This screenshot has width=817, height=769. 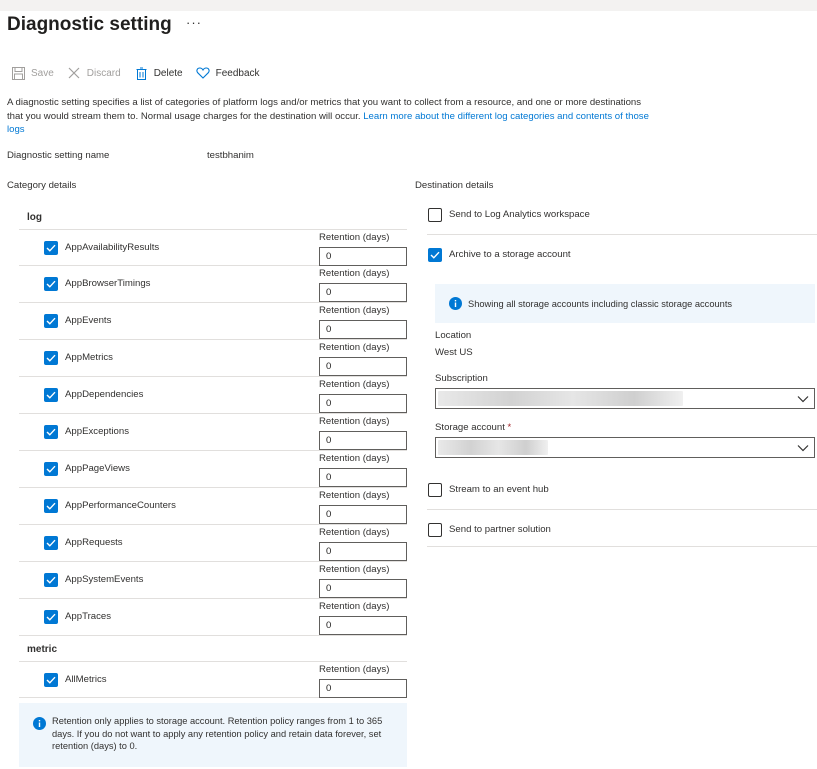 I want to click on location-value: West US, so click(x=454, y=352).